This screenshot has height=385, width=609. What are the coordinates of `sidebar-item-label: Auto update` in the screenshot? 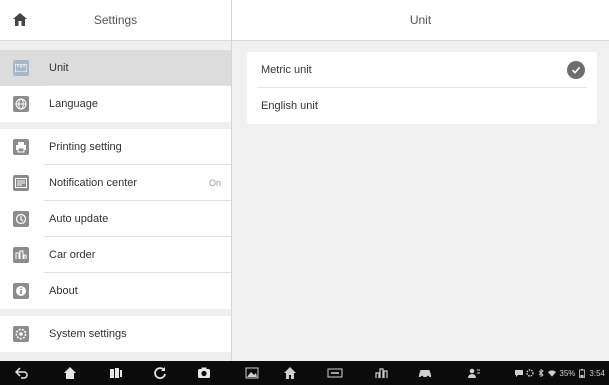 It's located at (79, 219).